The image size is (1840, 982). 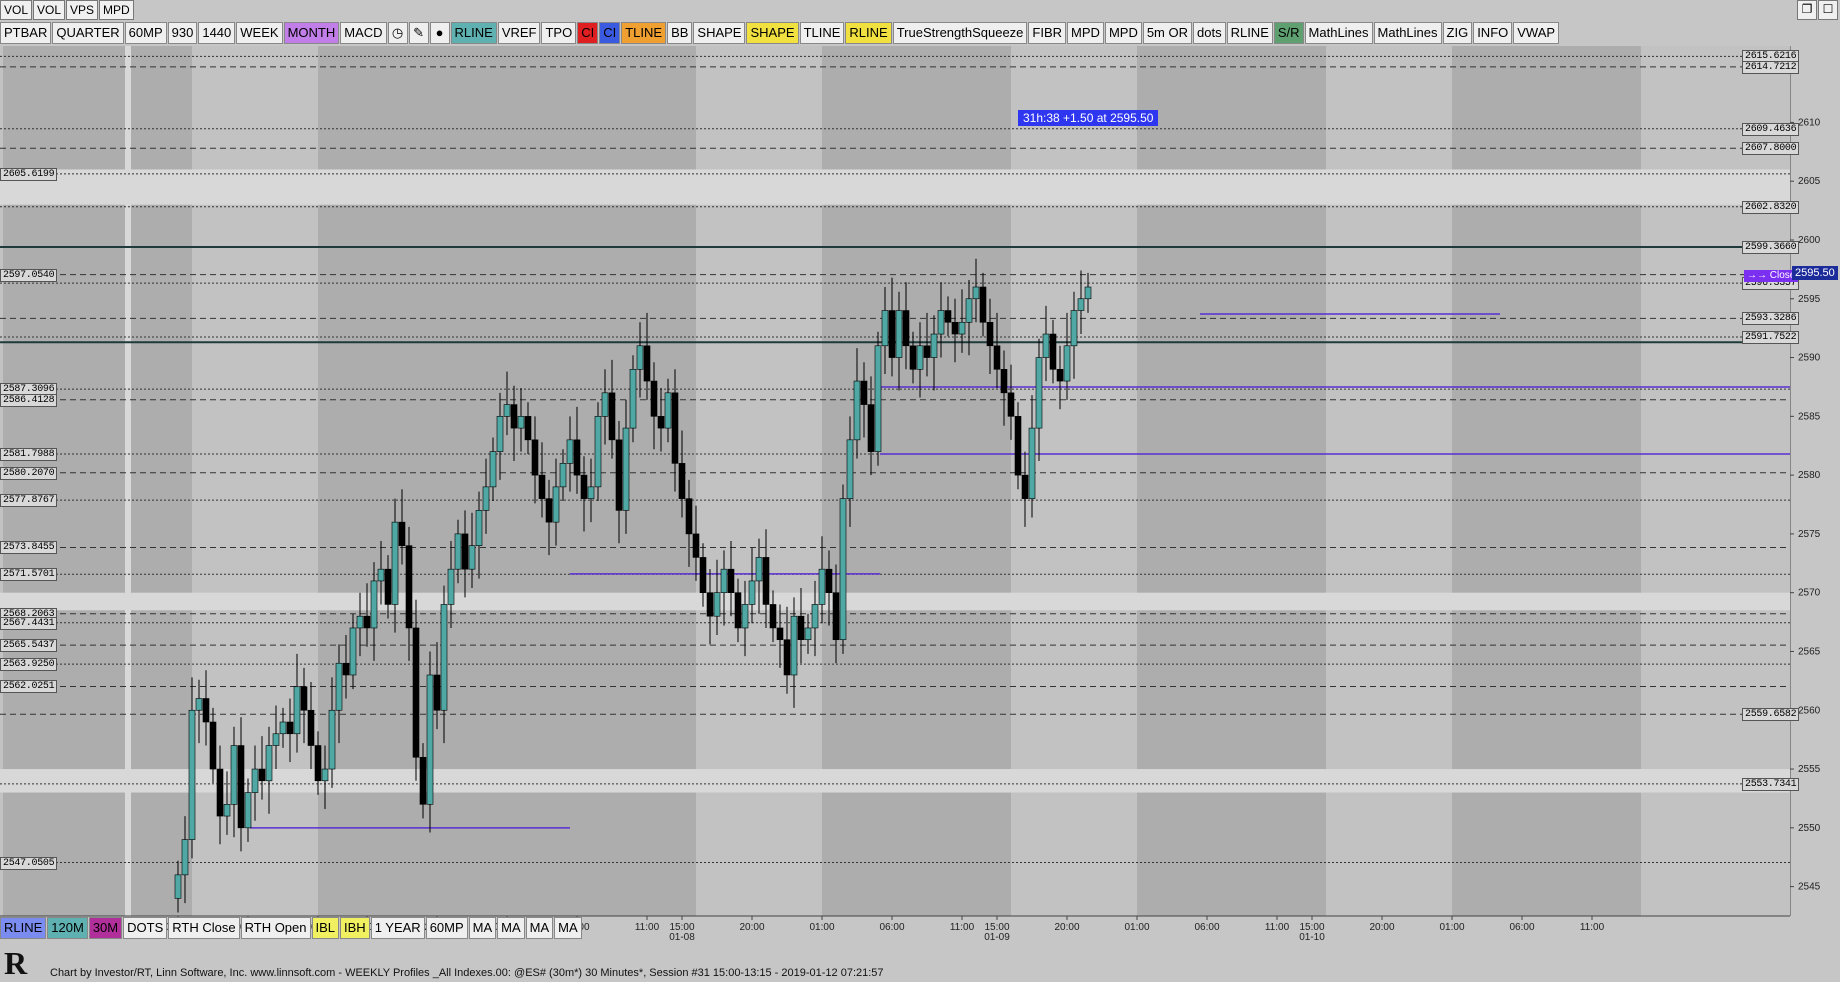 What do you see at coordinates (1815, 273) in the screenshot?
I see `last-price-badge: 2595.50` at bounding box center [1815, 273].